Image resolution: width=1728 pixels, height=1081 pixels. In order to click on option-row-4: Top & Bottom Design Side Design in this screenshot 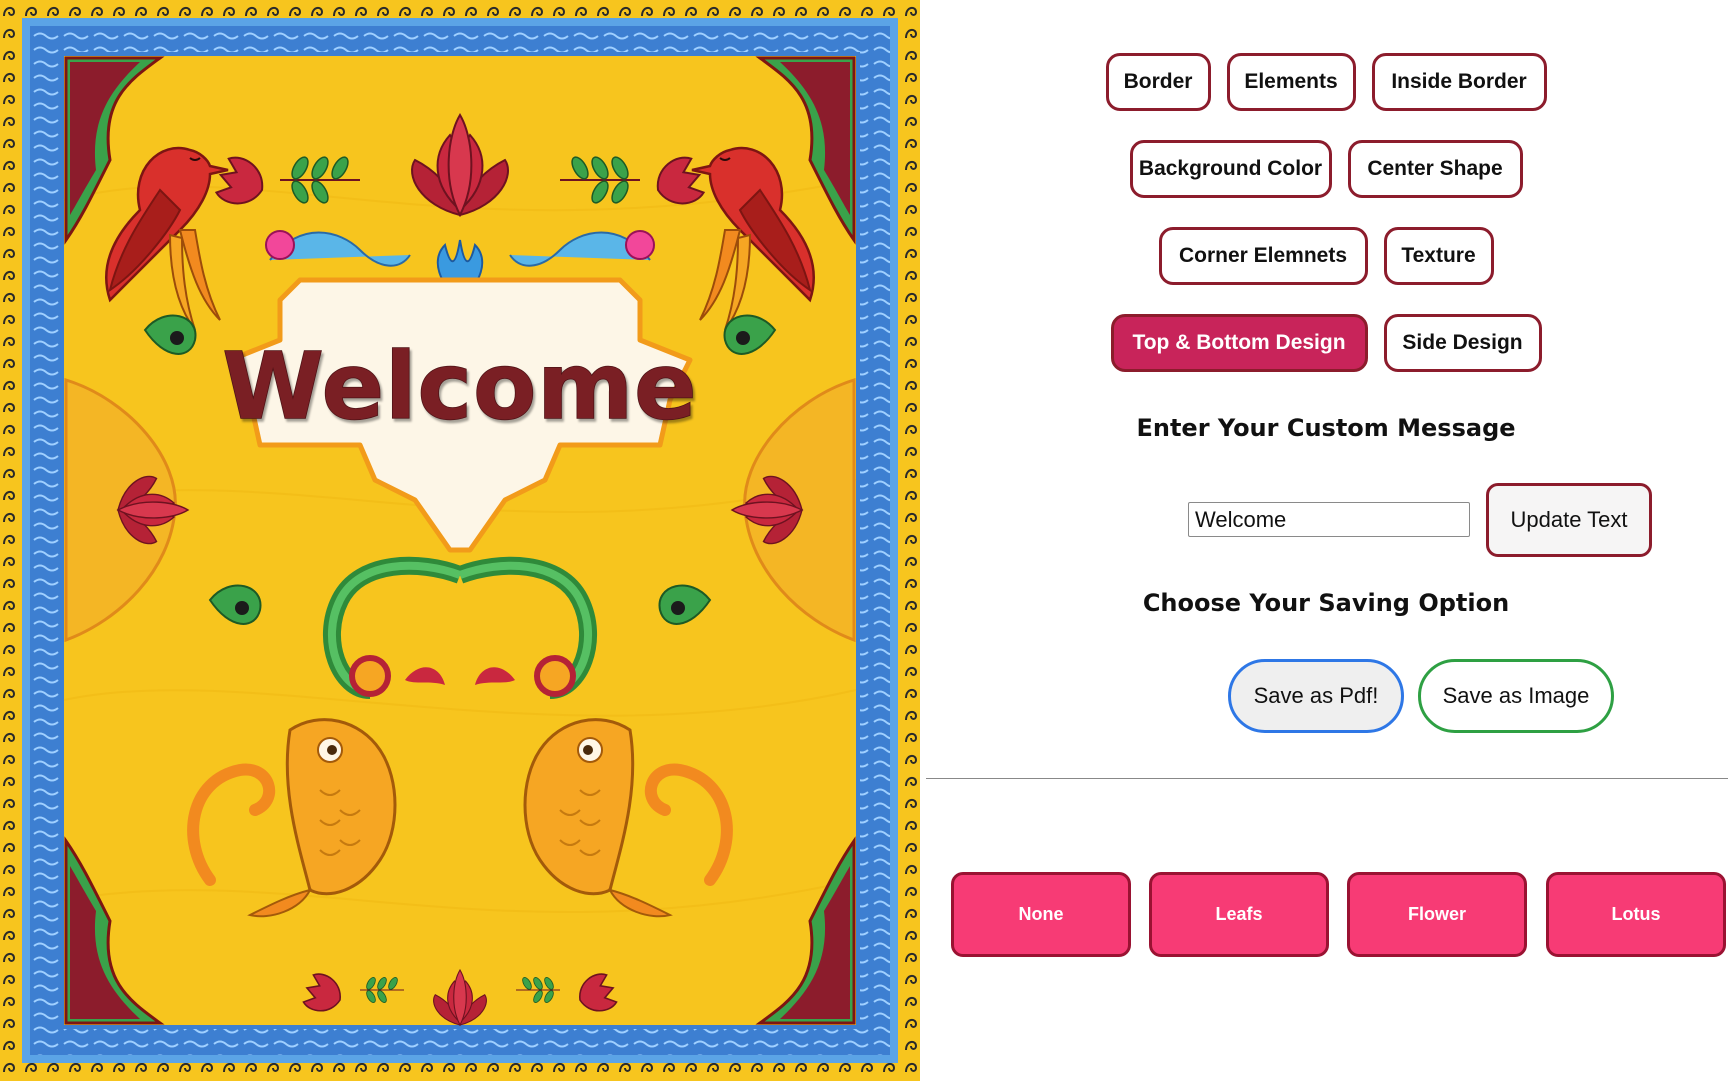, I will do `click(1326, 343)`.